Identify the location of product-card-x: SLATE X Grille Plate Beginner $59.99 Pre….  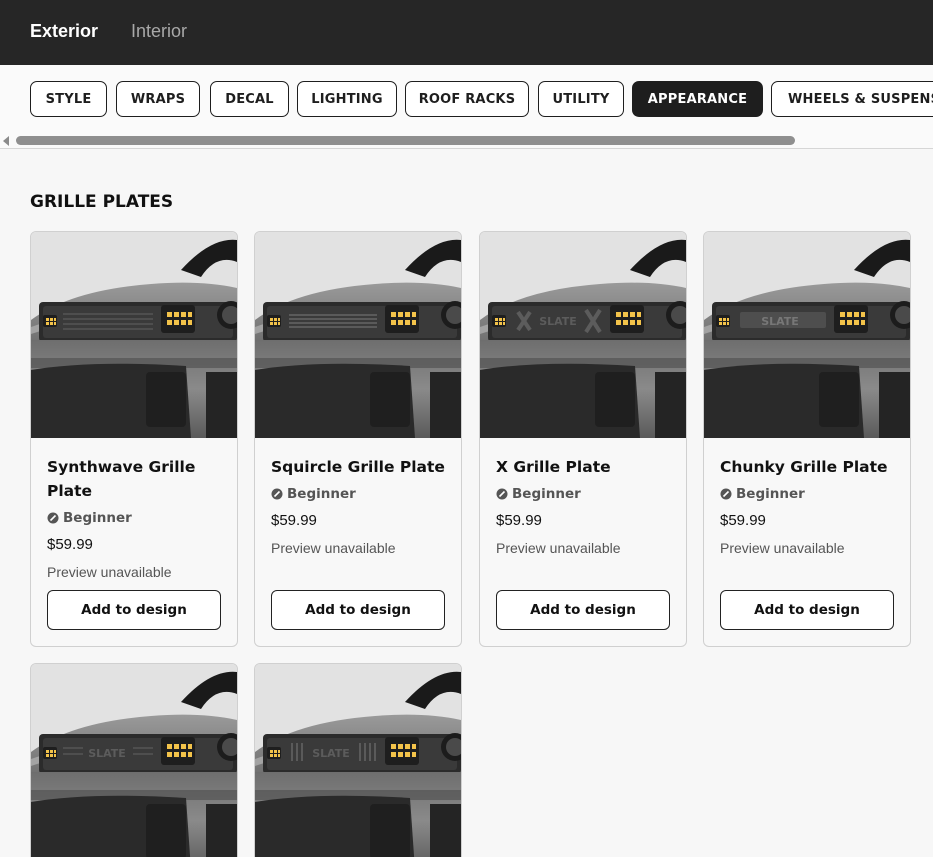
(583, 439).